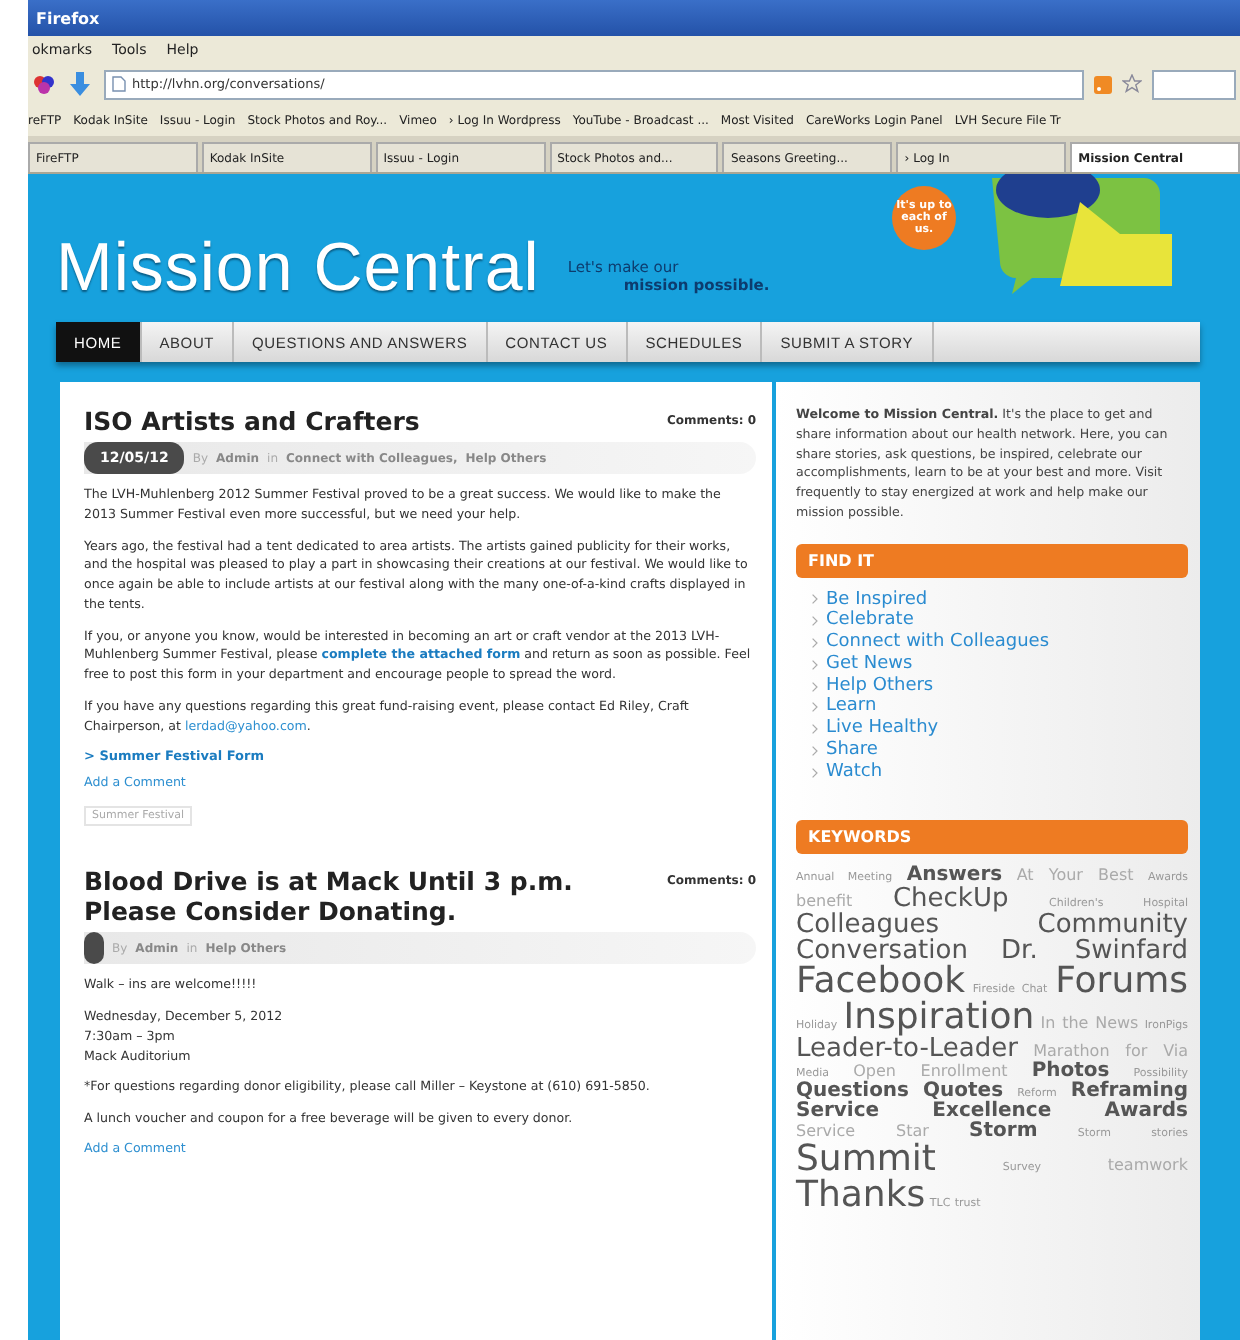 The width and height of the screenshot is (1240, 1340). What do you see at coordinates (954, 874) in the screenshot?
I see `keyword-link: Answers` at bounding box center [954, 874].